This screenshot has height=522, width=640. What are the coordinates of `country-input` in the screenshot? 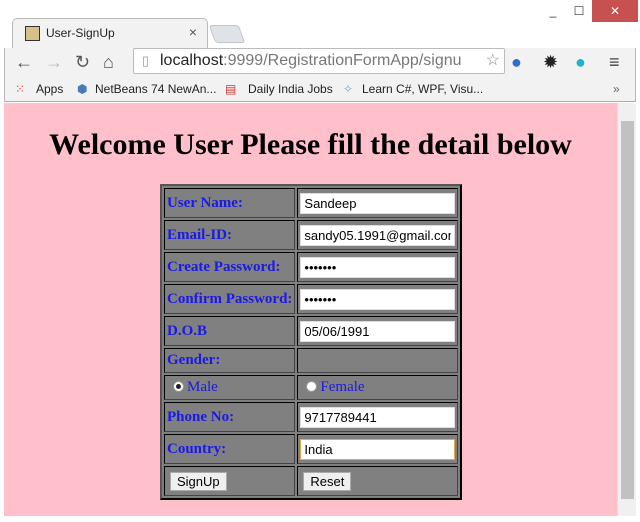 It's located at (378, 449).